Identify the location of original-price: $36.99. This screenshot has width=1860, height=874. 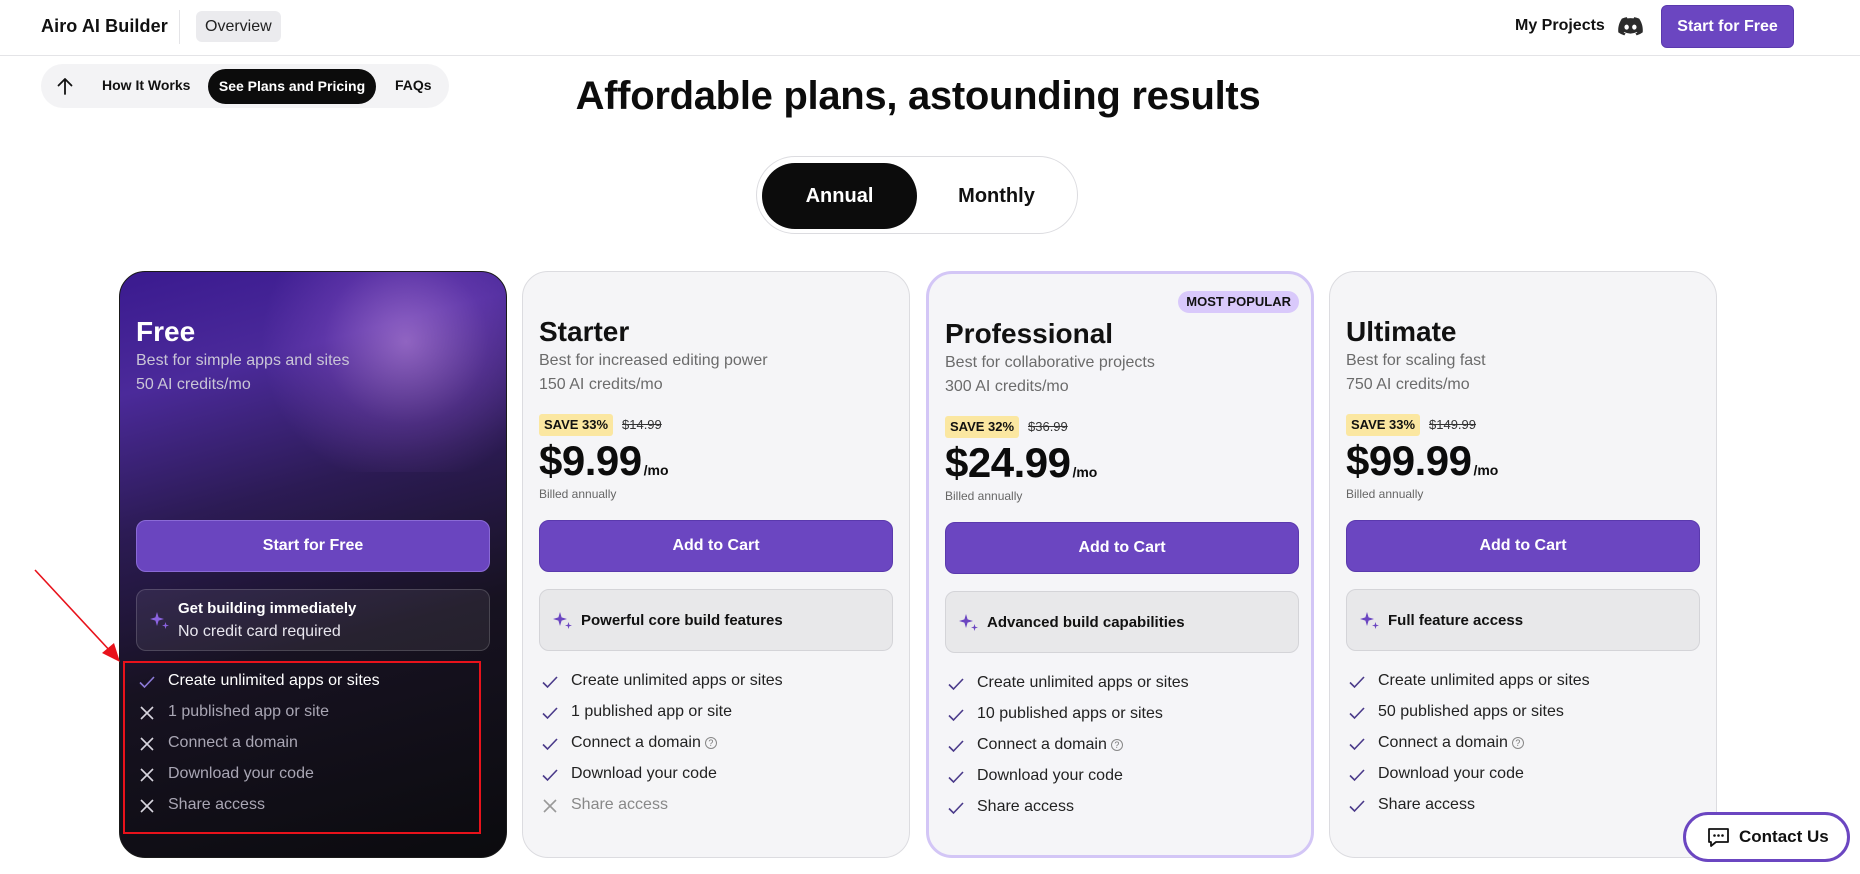
(1048, 426).